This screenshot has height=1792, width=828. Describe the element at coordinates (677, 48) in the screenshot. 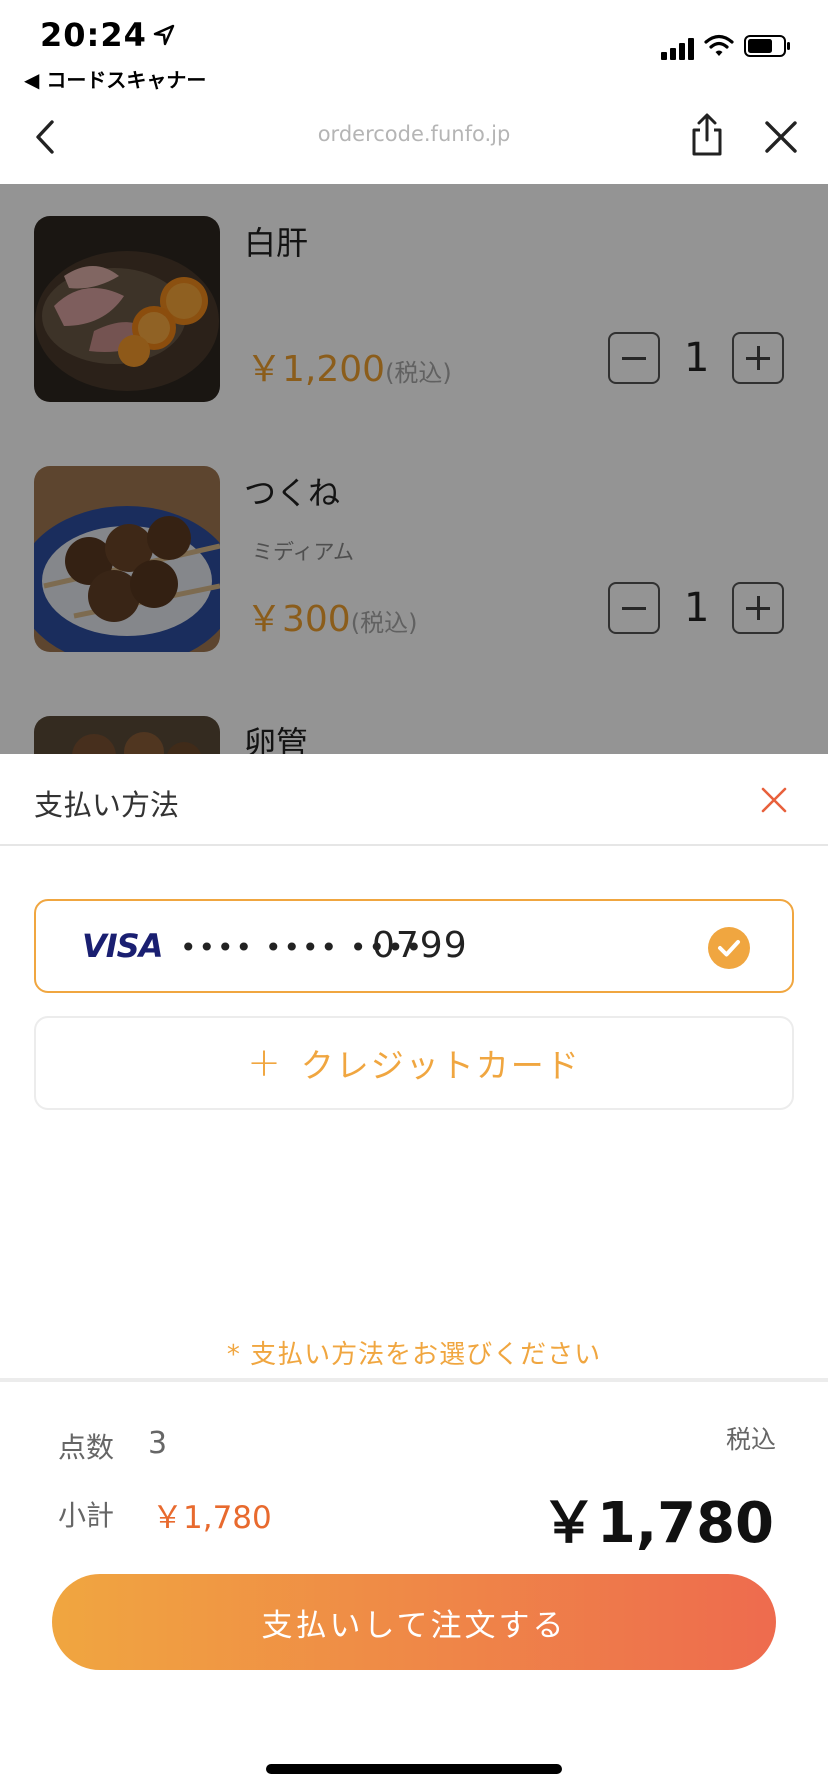

I see `cellular-signal-icon` at that location.